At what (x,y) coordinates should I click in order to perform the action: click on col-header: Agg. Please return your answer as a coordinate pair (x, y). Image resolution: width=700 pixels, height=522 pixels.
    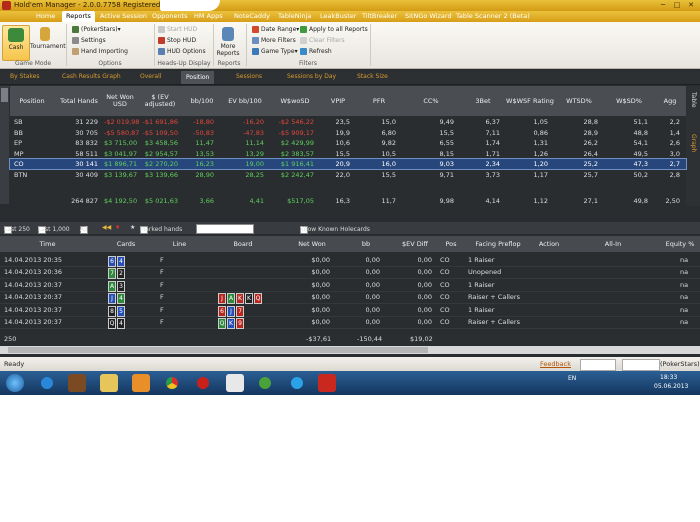
    Looking at the image, I should click on (670, 101).